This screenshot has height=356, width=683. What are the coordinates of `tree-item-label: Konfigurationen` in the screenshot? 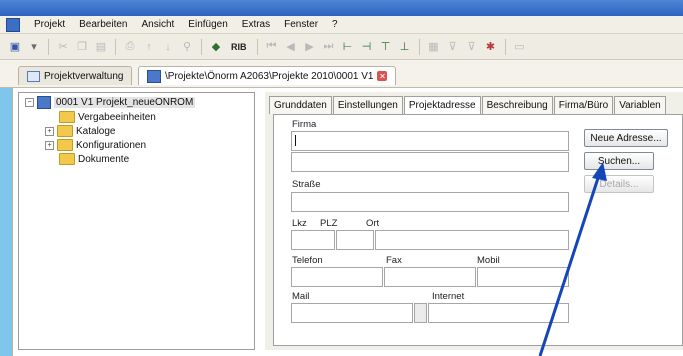 It's located at (111, 145).